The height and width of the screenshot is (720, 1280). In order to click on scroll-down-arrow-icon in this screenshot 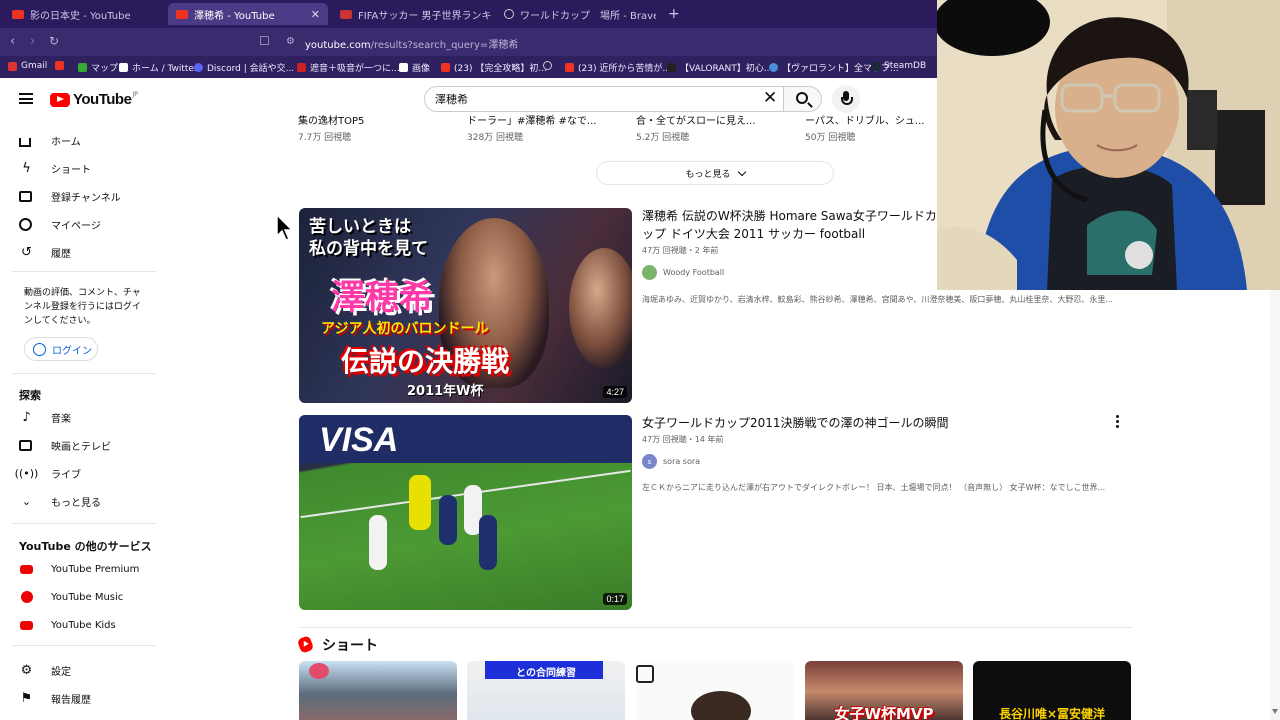, I will do `click(1275, 711)`.